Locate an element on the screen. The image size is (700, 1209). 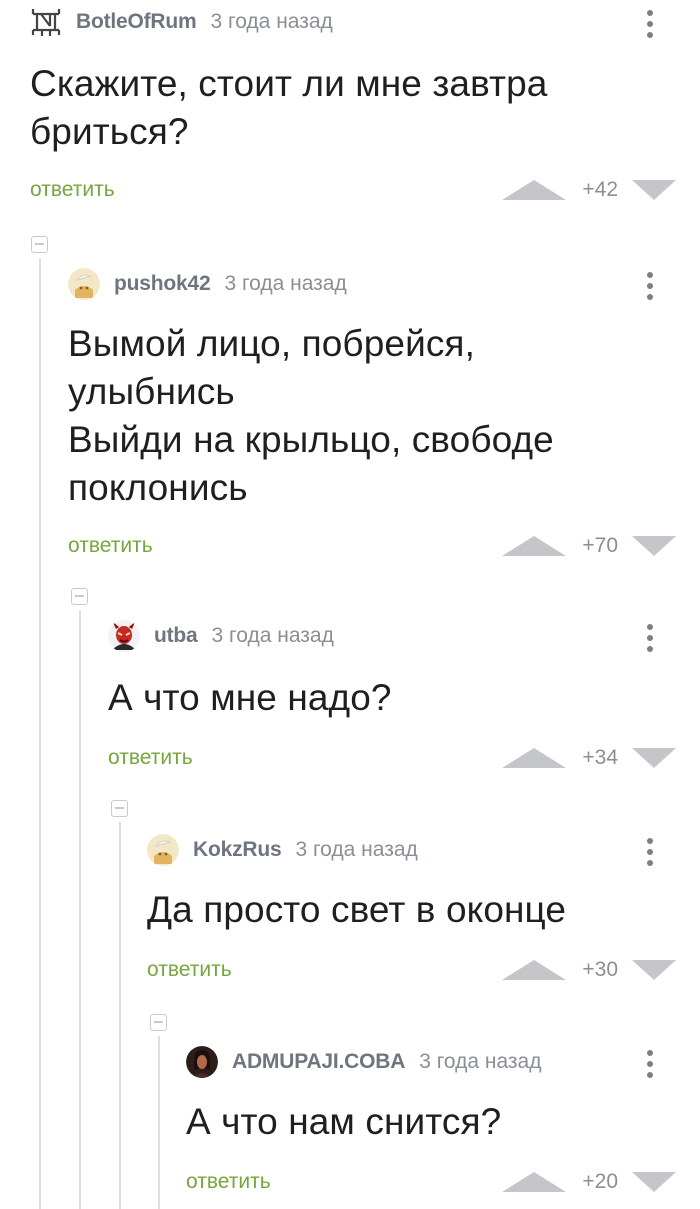
comment-text-line: Да просто свет в оконце is located at coordinates (357, 909).